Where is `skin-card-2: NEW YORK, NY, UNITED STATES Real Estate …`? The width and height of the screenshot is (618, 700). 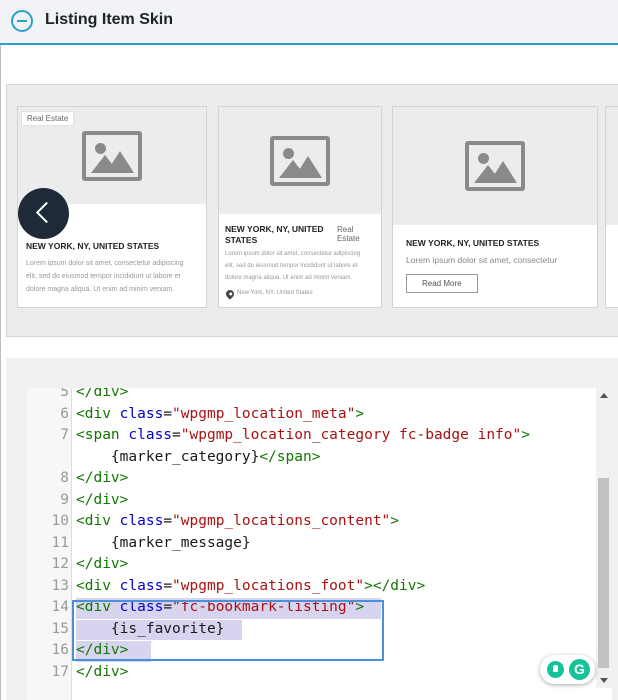 skin-card-2: NEW YORK, NY, UNITED STATES Real Estate … is located at coordinates (300, 207).